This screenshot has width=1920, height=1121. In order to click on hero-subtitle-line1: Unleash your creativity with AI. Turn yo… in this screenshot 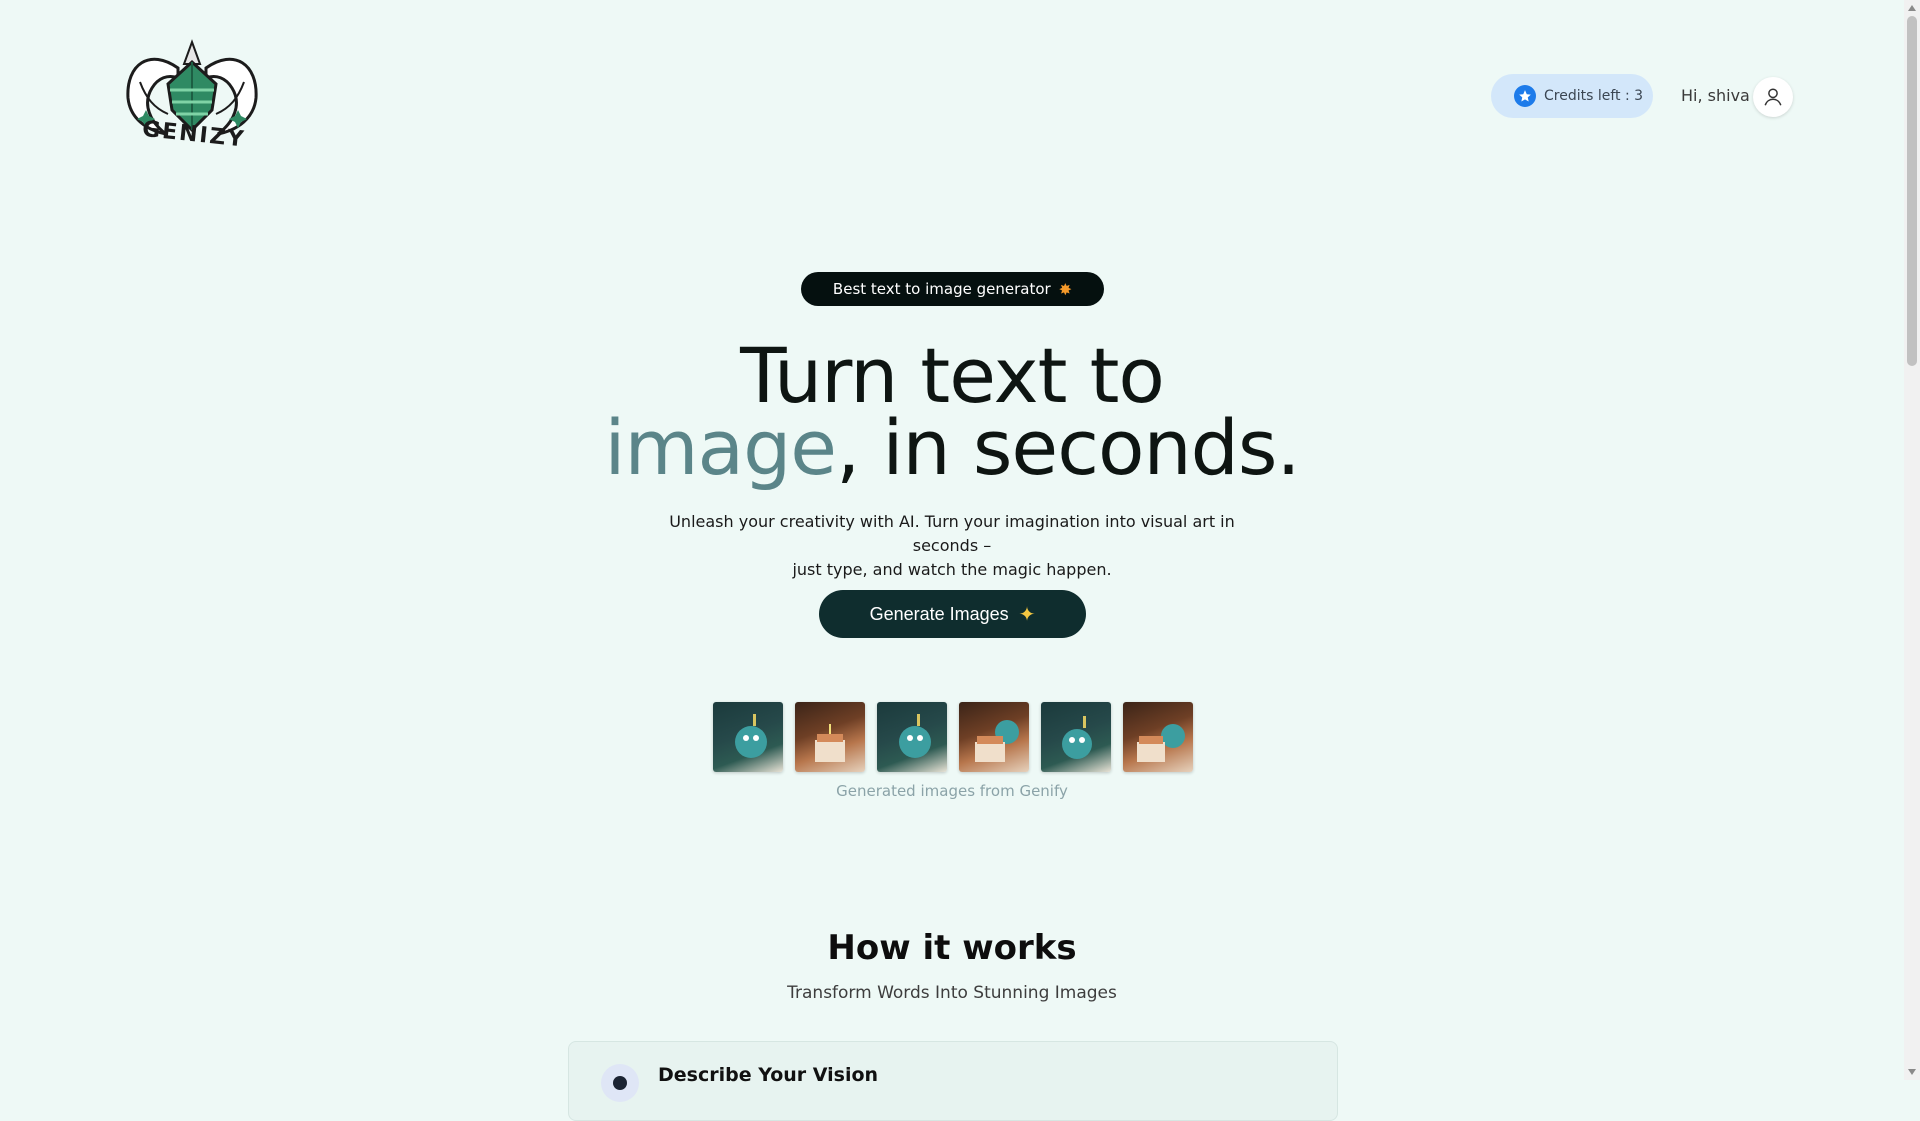, I will do `click(952, 533)`.